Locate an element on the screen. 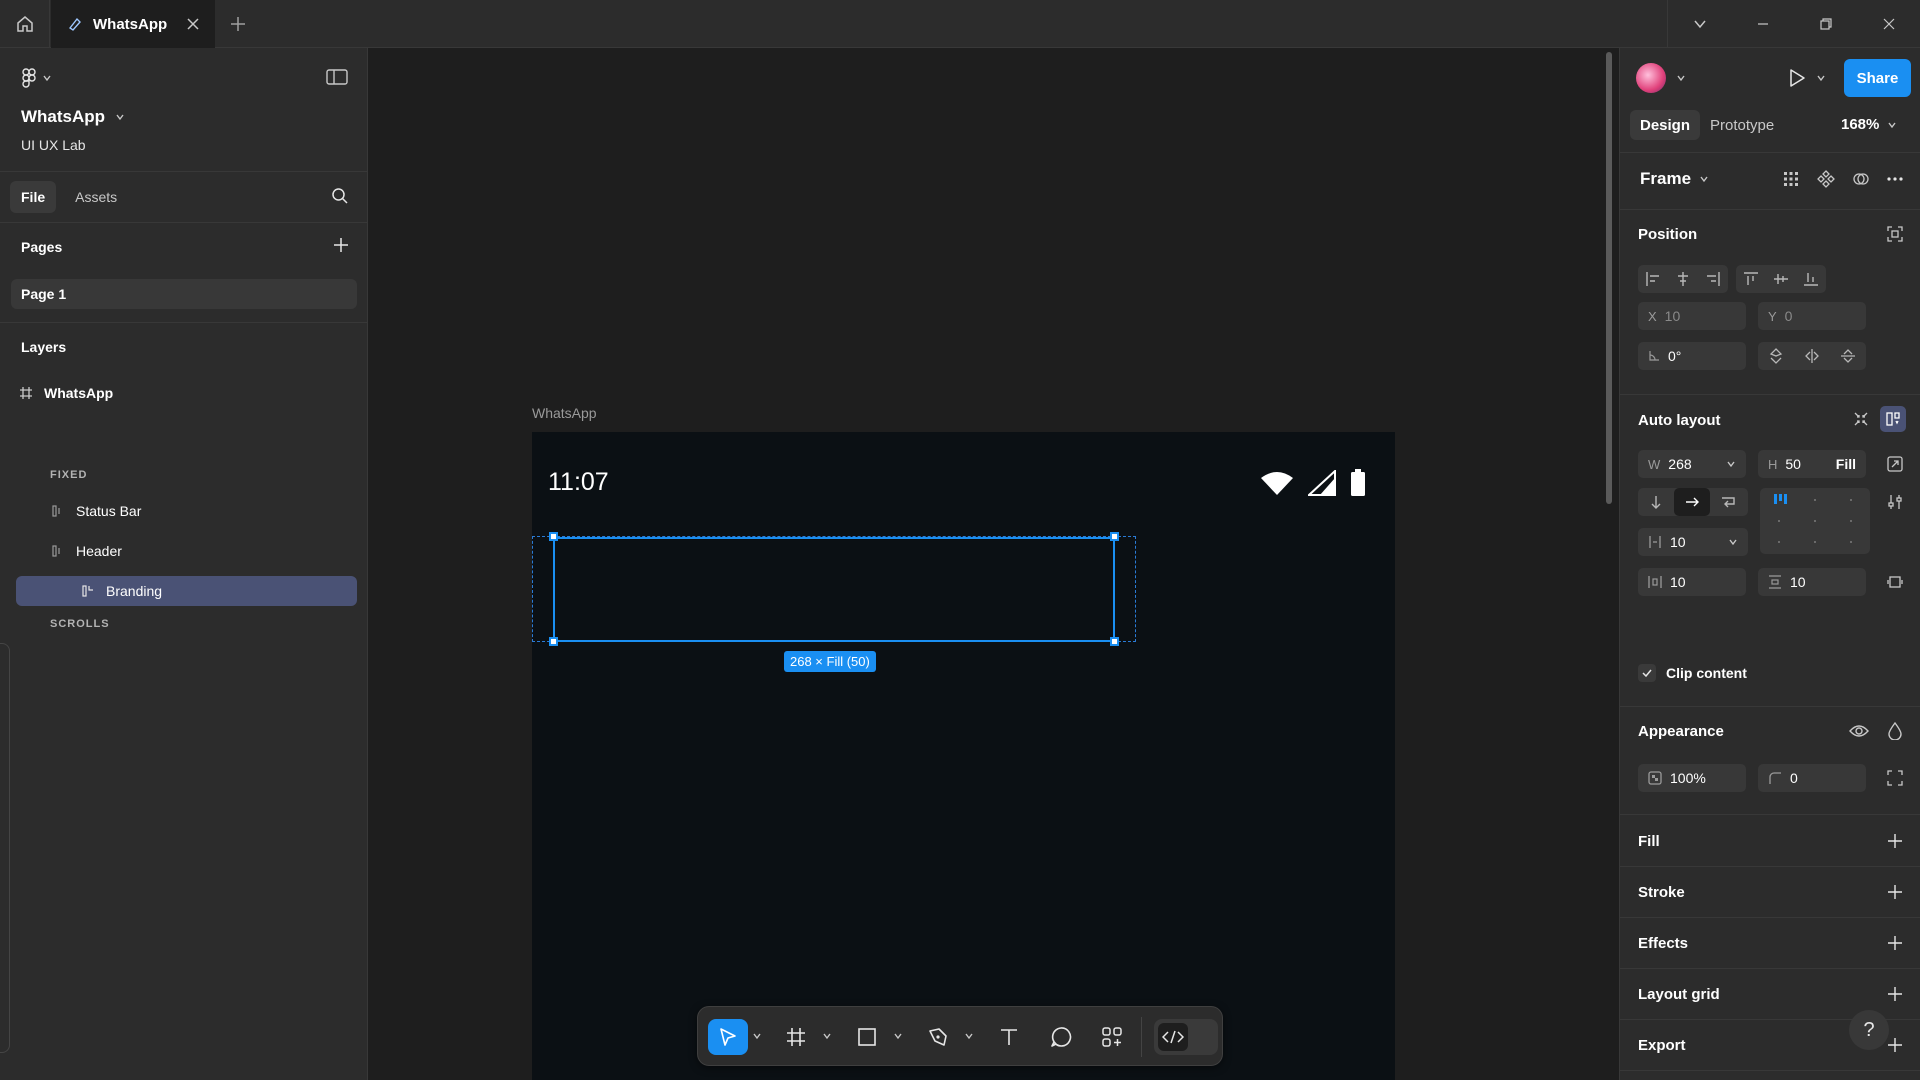  direction-horizontal-button is located at coordinates (1692, 502).